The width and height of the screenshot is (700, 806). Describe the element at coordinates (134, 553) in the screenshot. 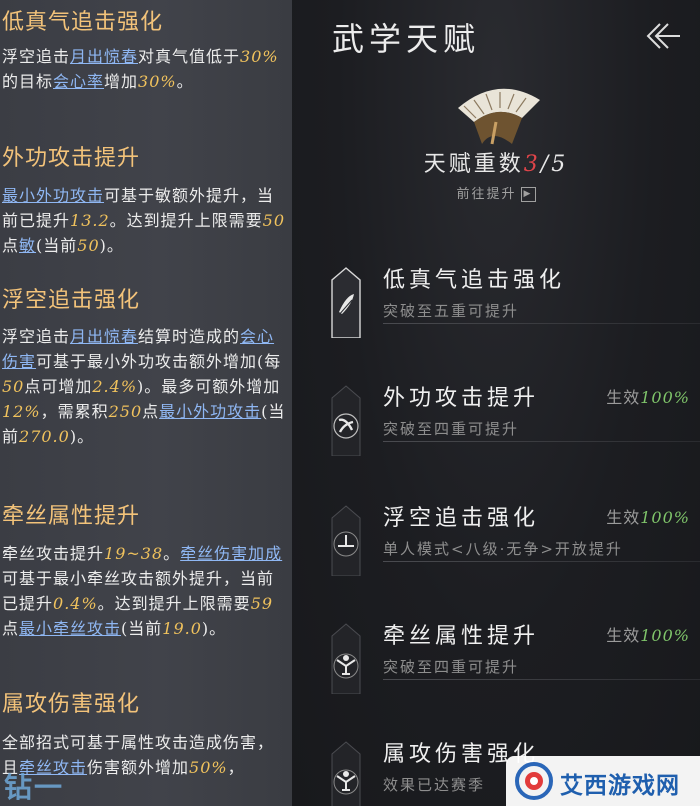

I see `highlight-value: 19~38` at that location.